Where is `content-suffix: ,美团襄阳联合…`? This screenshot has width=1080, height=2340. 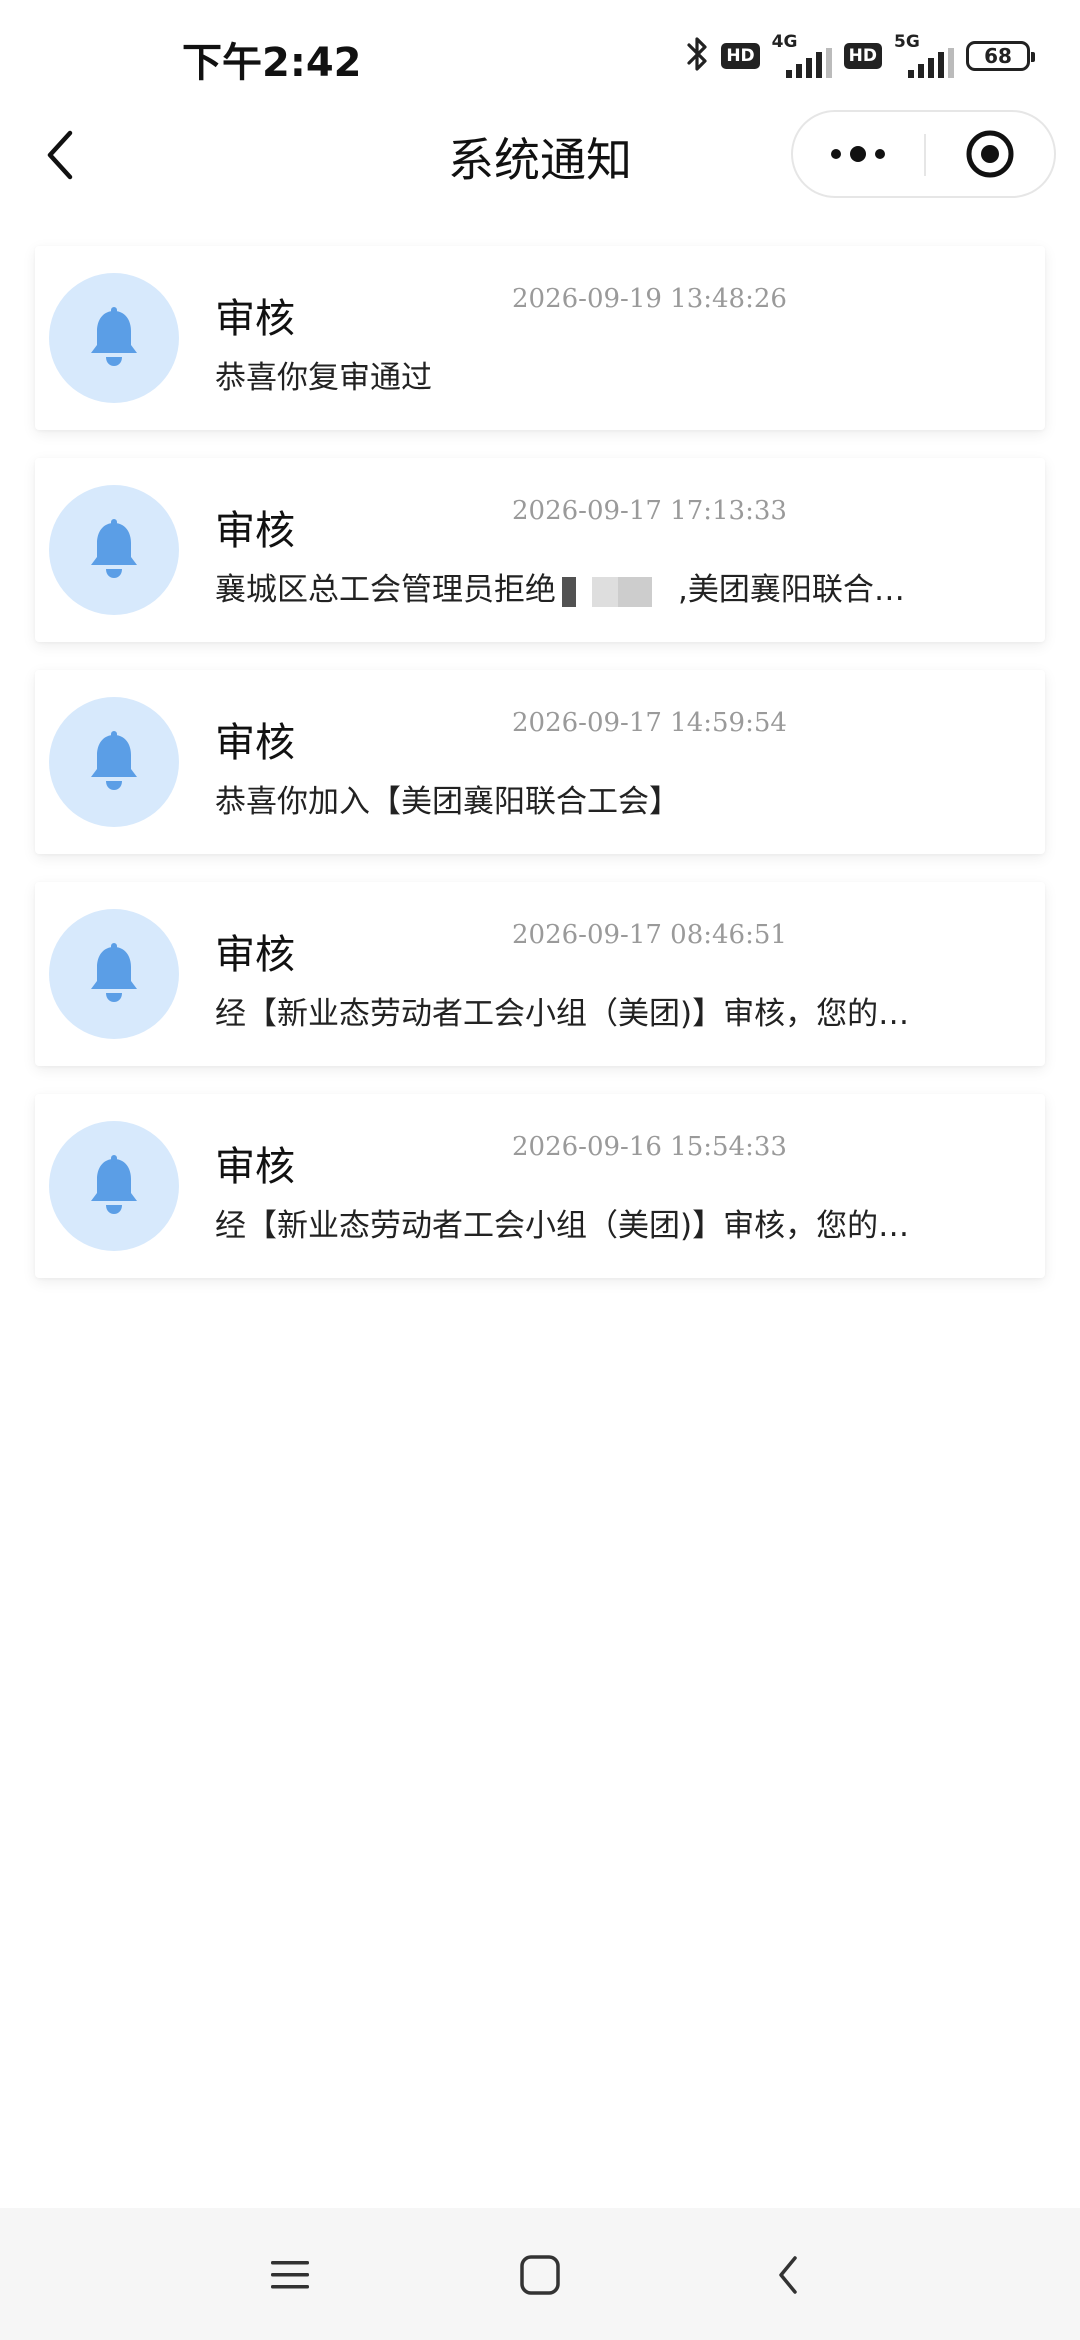 content-suffix: ,美团襄阳联合… is located at coordinates (791, 590).